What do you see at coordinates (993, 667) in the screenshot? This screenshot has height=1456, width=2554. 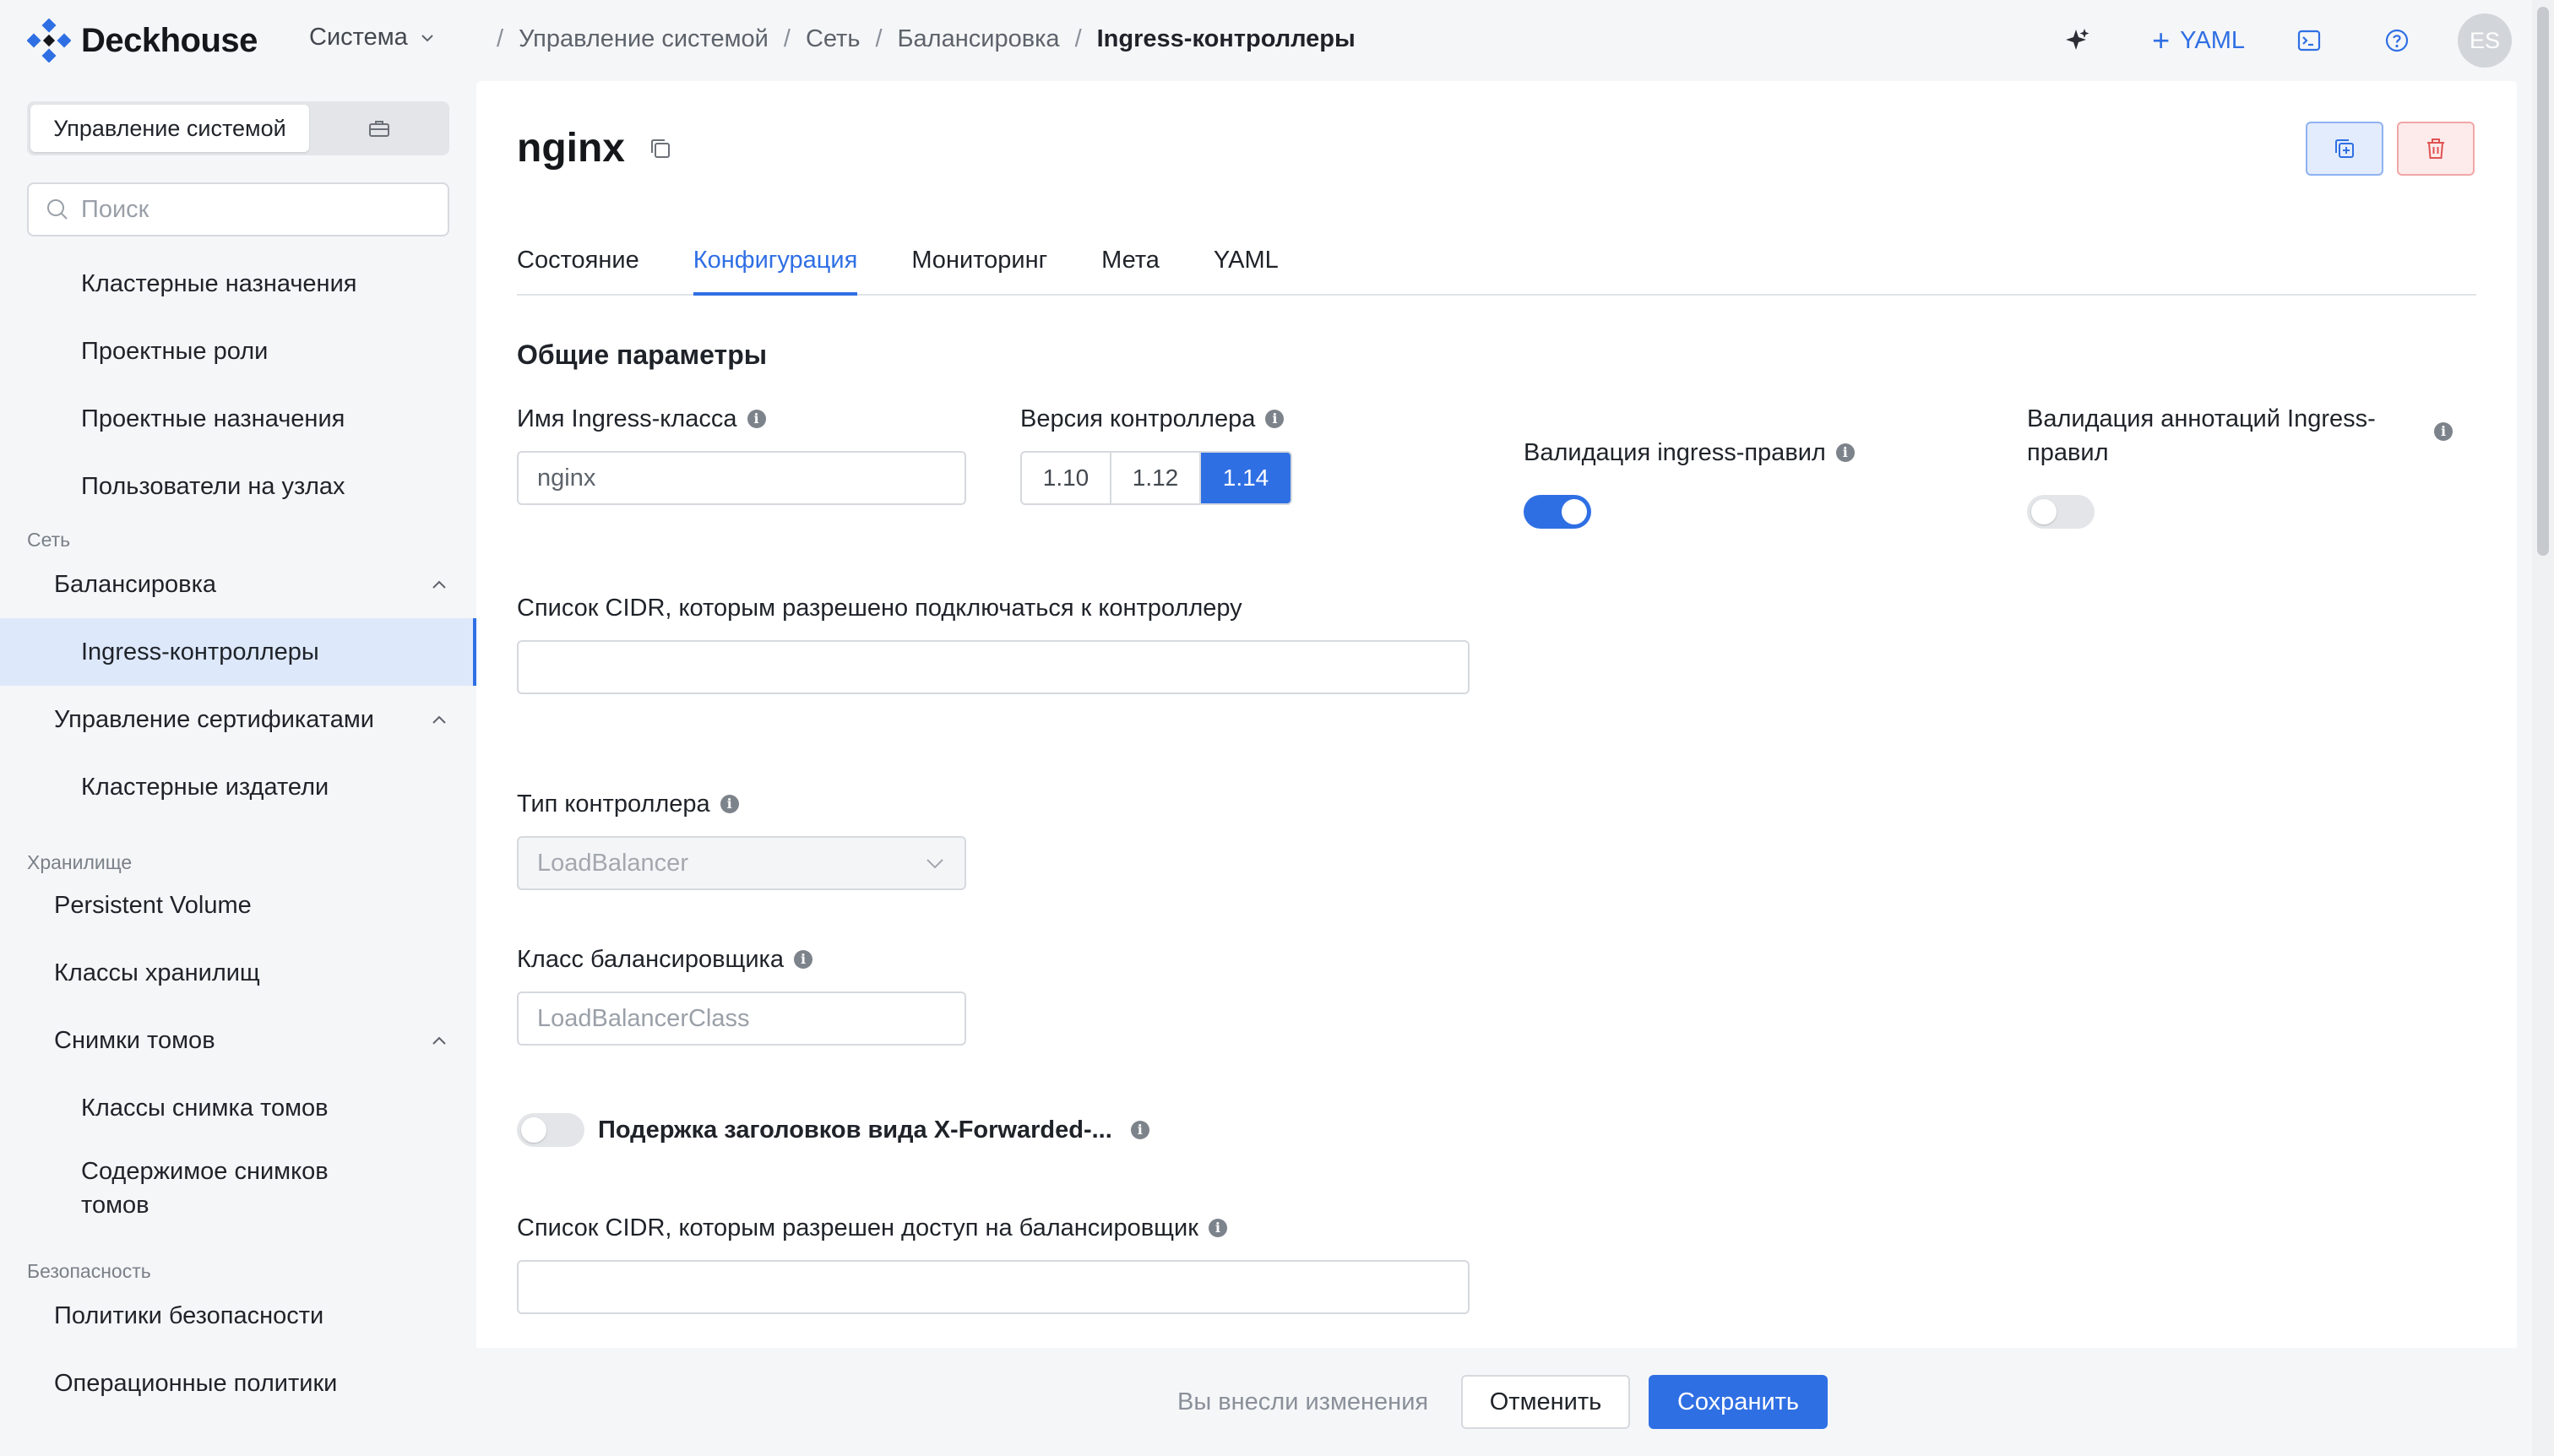 I see `cidr-controller-input` at bounding box center [993, 667].